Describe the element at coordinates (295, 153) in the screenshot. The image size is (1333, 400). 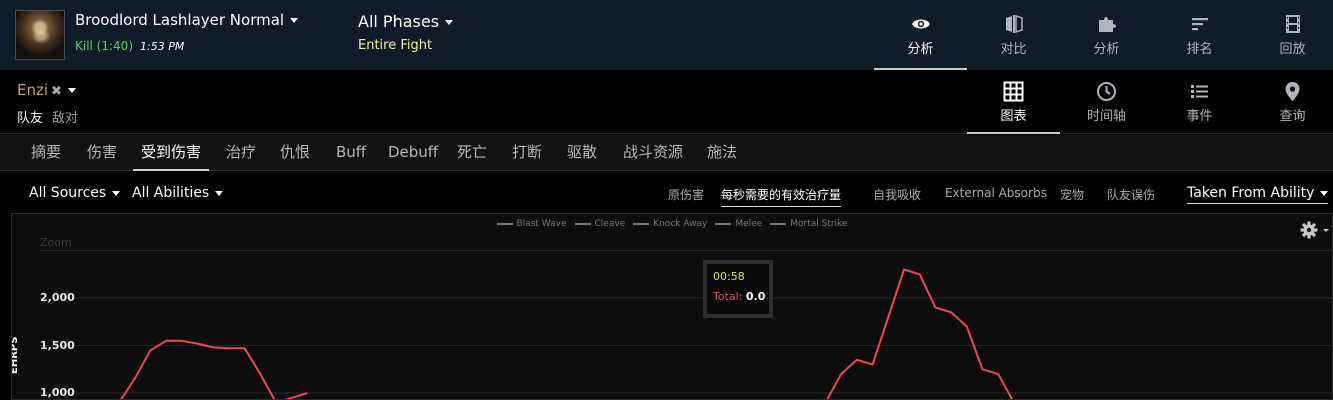
I see `tab-threat: 仇恨` at that location.